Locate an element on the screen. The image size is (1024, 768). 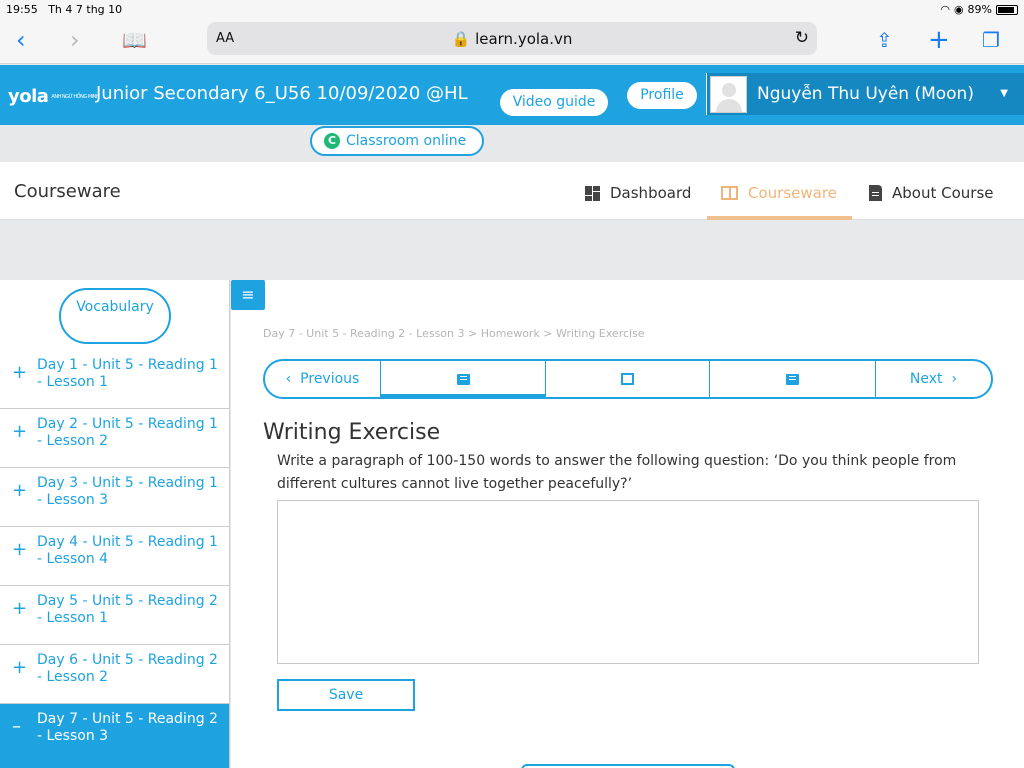
avatar is located at coordinates (728, 94).